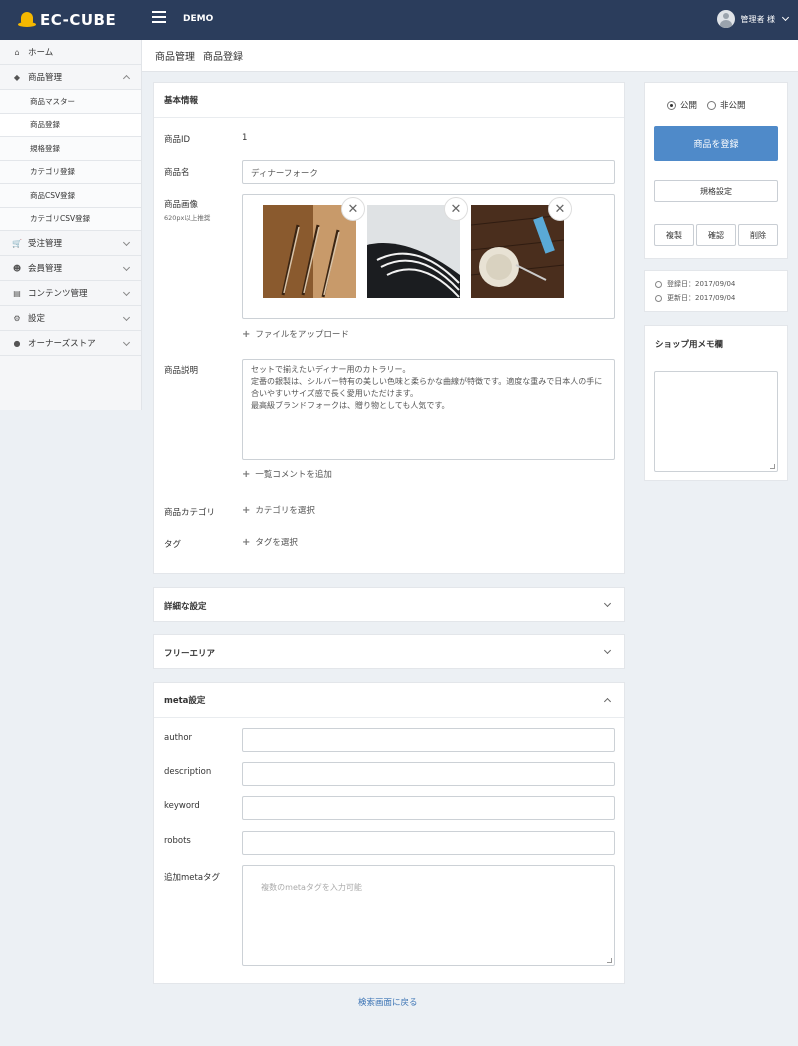  I want to click on tag-label: タグ, so click(173, 545).